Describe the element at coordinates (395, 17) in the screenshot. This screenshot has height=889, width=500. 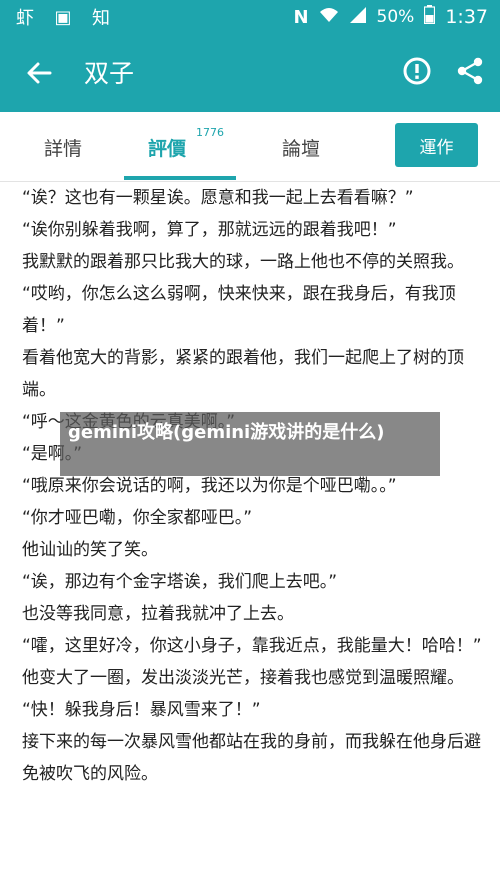
I see `battery-level: 50%` at that location.